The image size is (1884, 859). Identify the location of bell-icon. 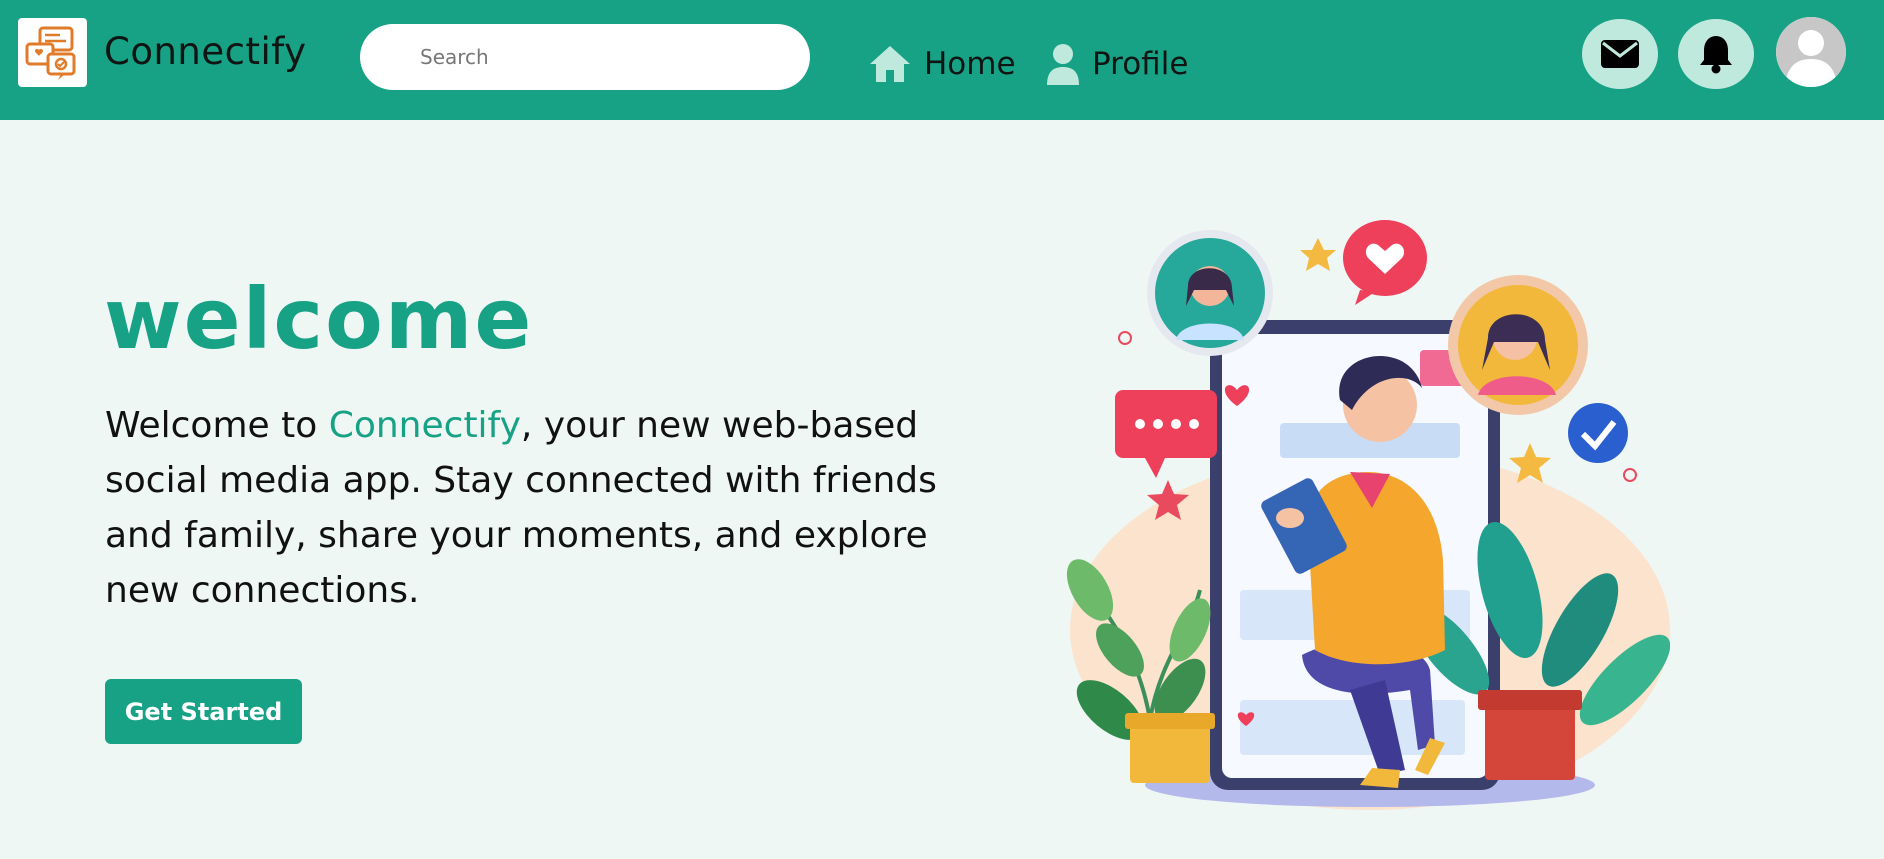
(1716, 55).